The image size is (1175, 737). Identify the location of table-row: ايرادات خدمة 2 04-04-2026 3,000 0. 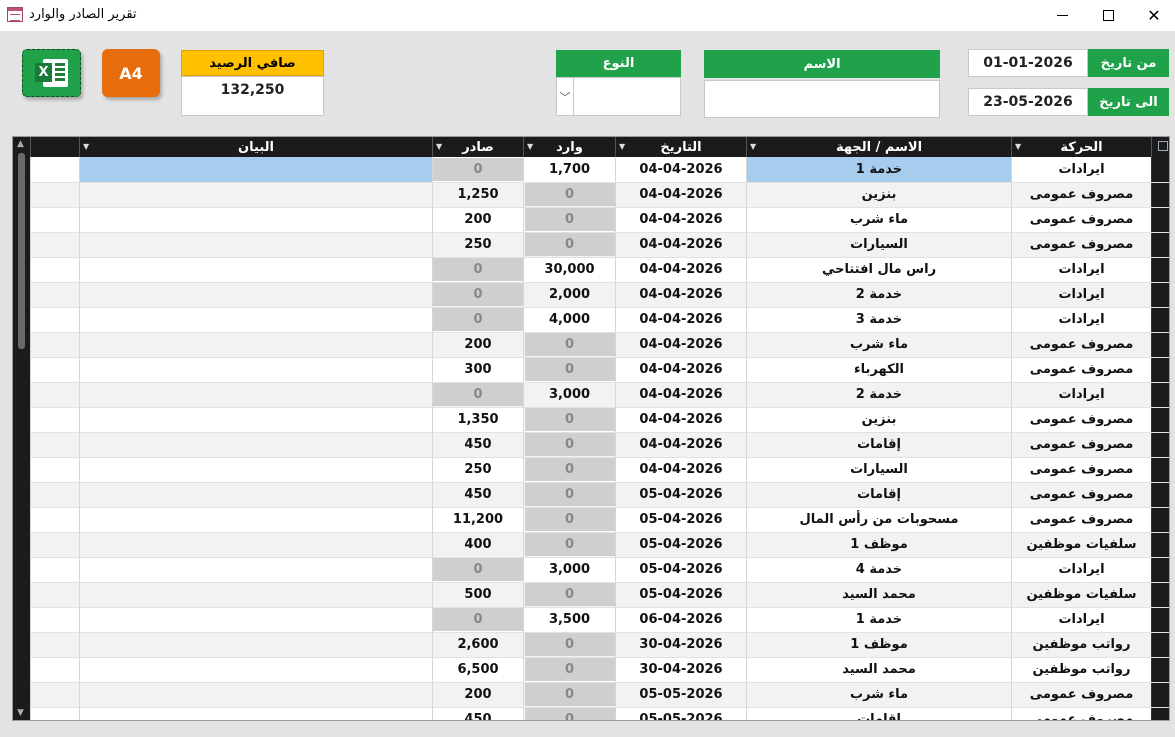
(599, 395).